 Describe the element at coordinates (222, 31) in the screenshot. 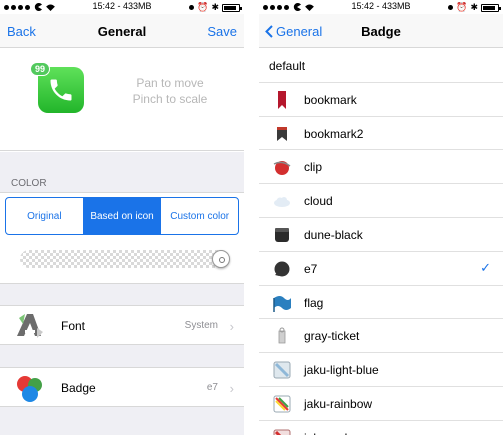

I see `save-button: Save` at that location.